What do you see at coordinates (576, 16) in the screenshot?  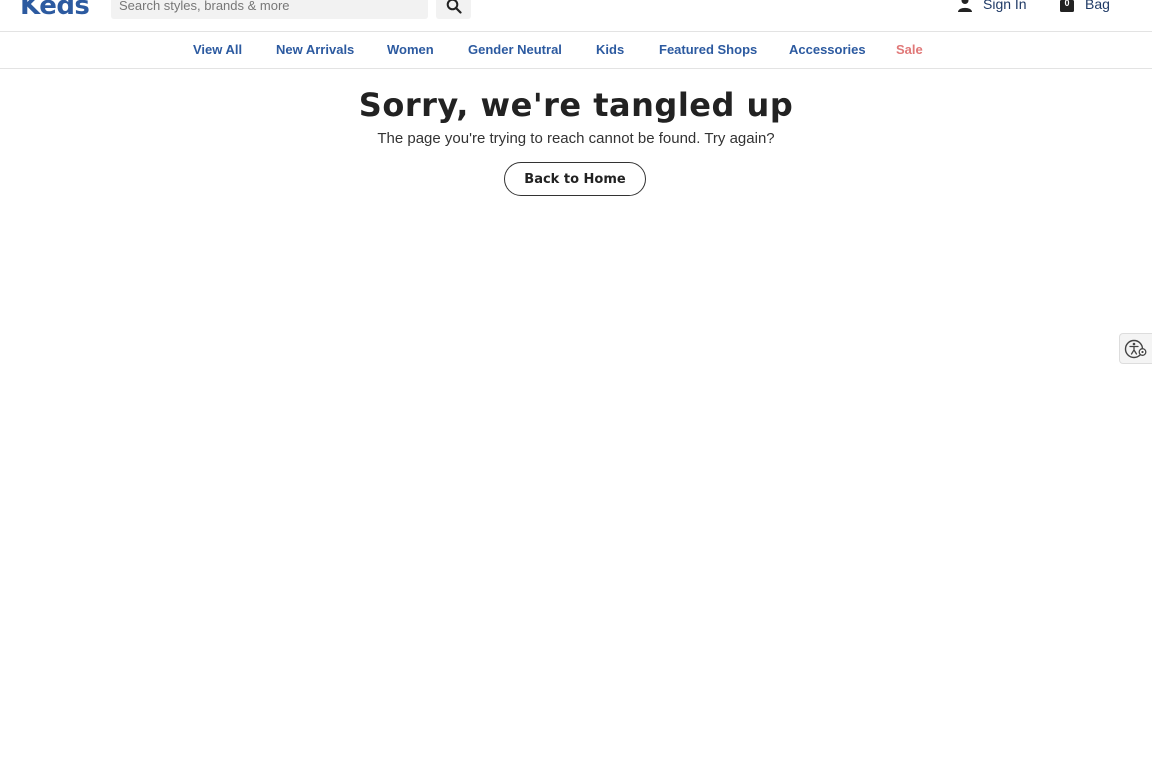 I see `top-header: Keds Sign In 0 Bag` at bounding box center [576, 16].